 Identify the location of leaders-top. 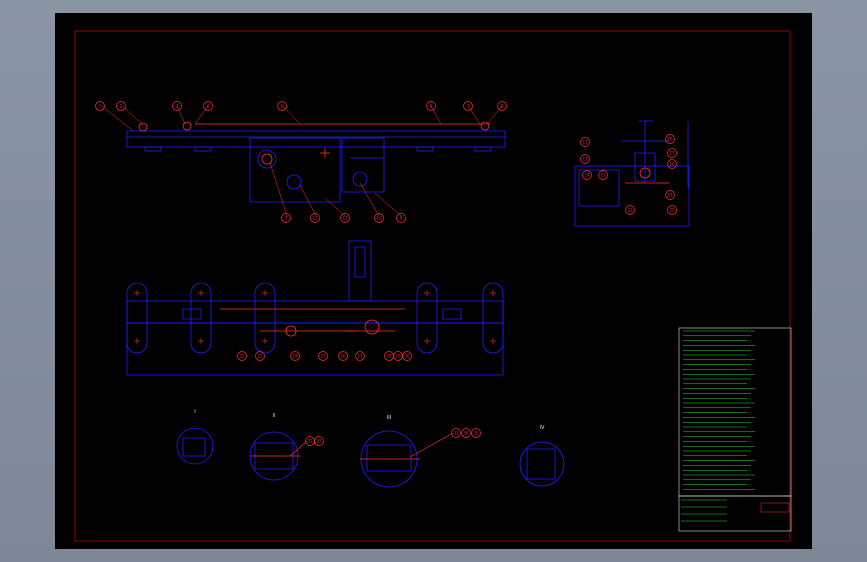
(302, 161).